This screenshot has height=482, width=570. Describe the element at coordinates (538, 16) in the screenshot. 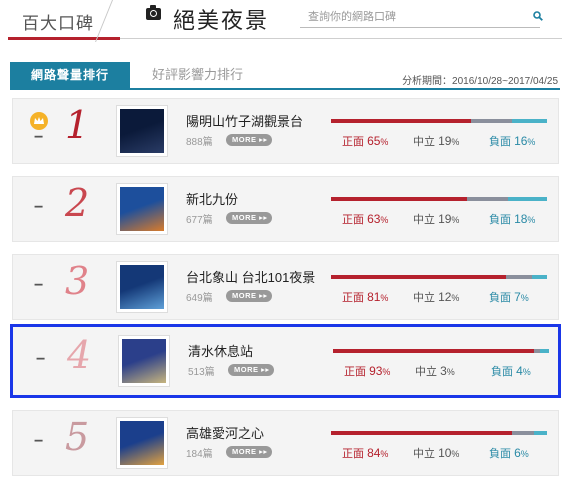

I see `search-icon` at that location.